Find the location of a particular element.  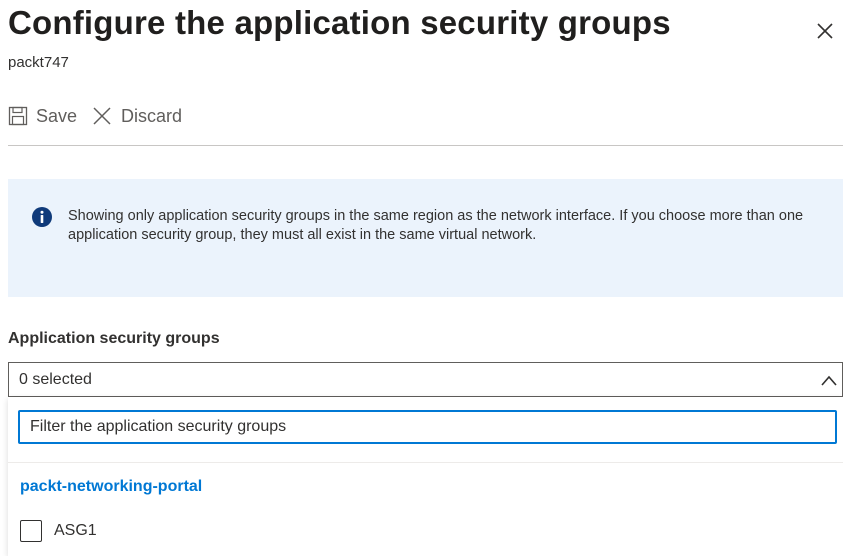

discard-label: Discard is located at coordinates (152, 115).